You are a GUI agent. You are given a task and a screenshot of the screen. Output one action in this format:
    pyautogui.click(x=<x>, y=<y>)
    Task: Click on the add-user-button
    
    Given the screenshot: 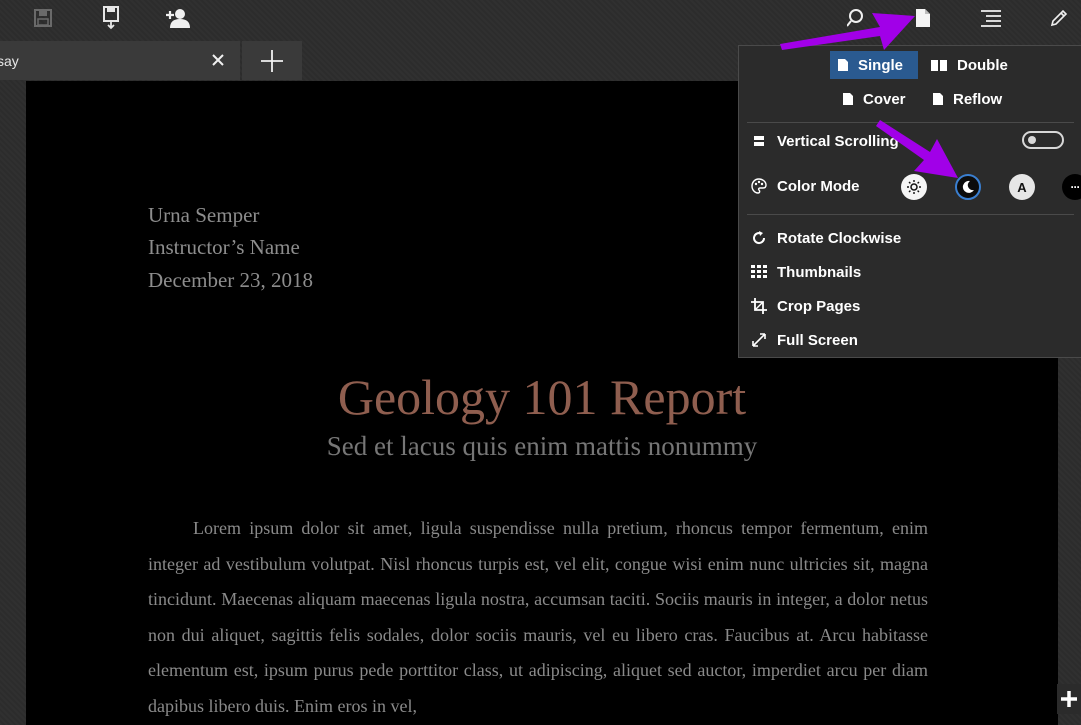 What is the action you would take?
    pyautogui.click(x=178, y=18)
    